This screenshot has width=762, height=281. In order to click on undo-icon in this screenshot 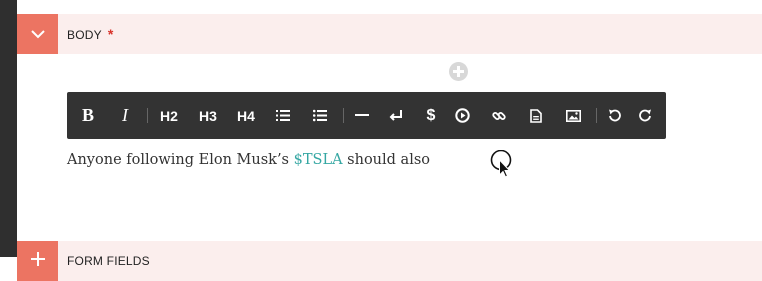, I will do `click(614, 115)`.